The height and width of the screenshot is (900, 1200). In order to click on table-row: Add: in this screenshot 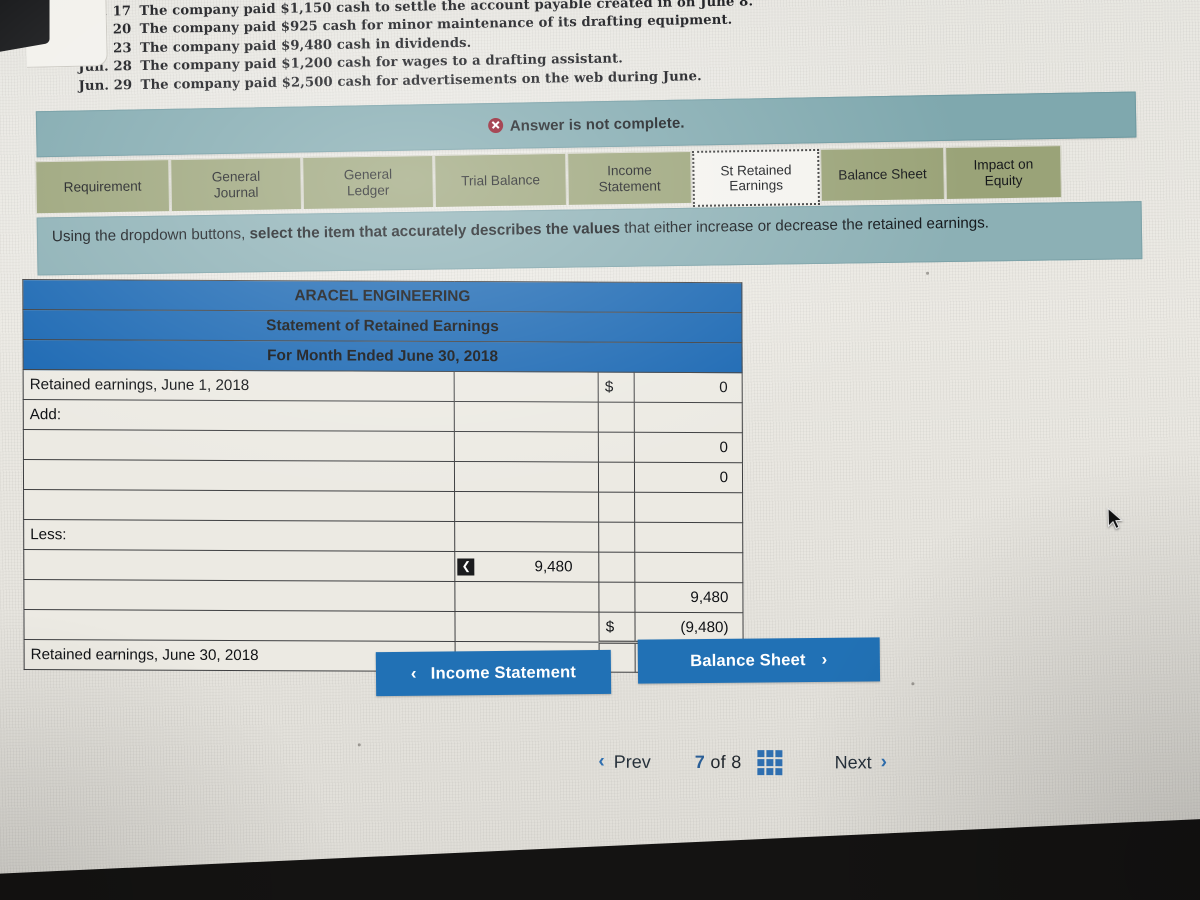, I will do `click(383, 416)`.